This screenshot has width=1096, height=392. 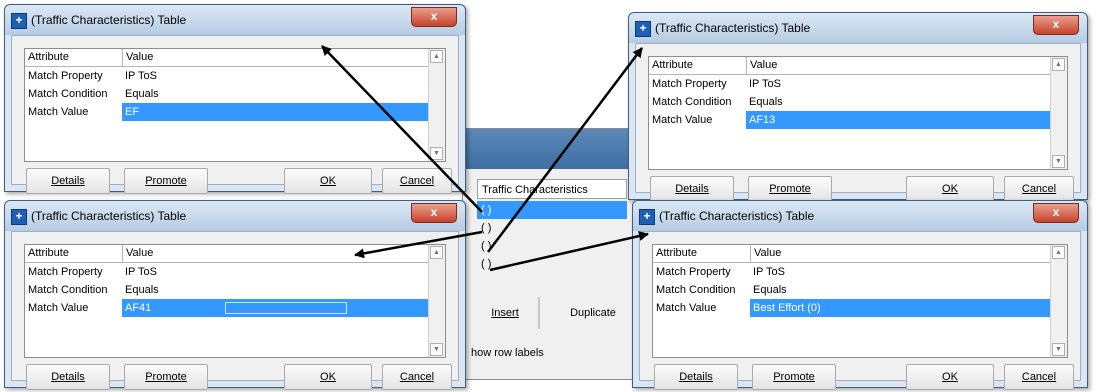 I want to click on value-cell-selected: Best Effort (0), so click(x=900, y=308).